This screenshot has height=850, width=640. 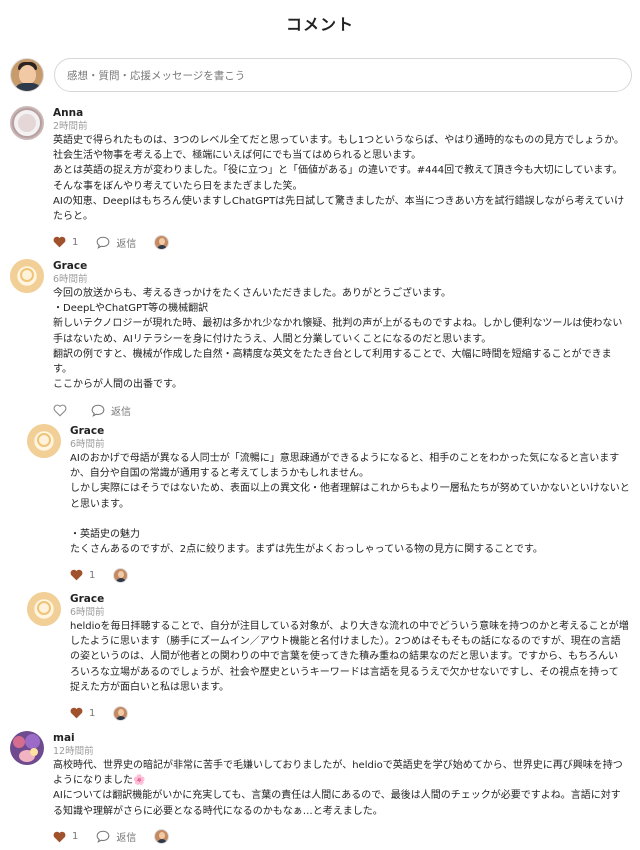 What do you see at coordinates (60, 410) in the screenshot?
I see `heart-outline-icon` at bounding box center [60, 410].